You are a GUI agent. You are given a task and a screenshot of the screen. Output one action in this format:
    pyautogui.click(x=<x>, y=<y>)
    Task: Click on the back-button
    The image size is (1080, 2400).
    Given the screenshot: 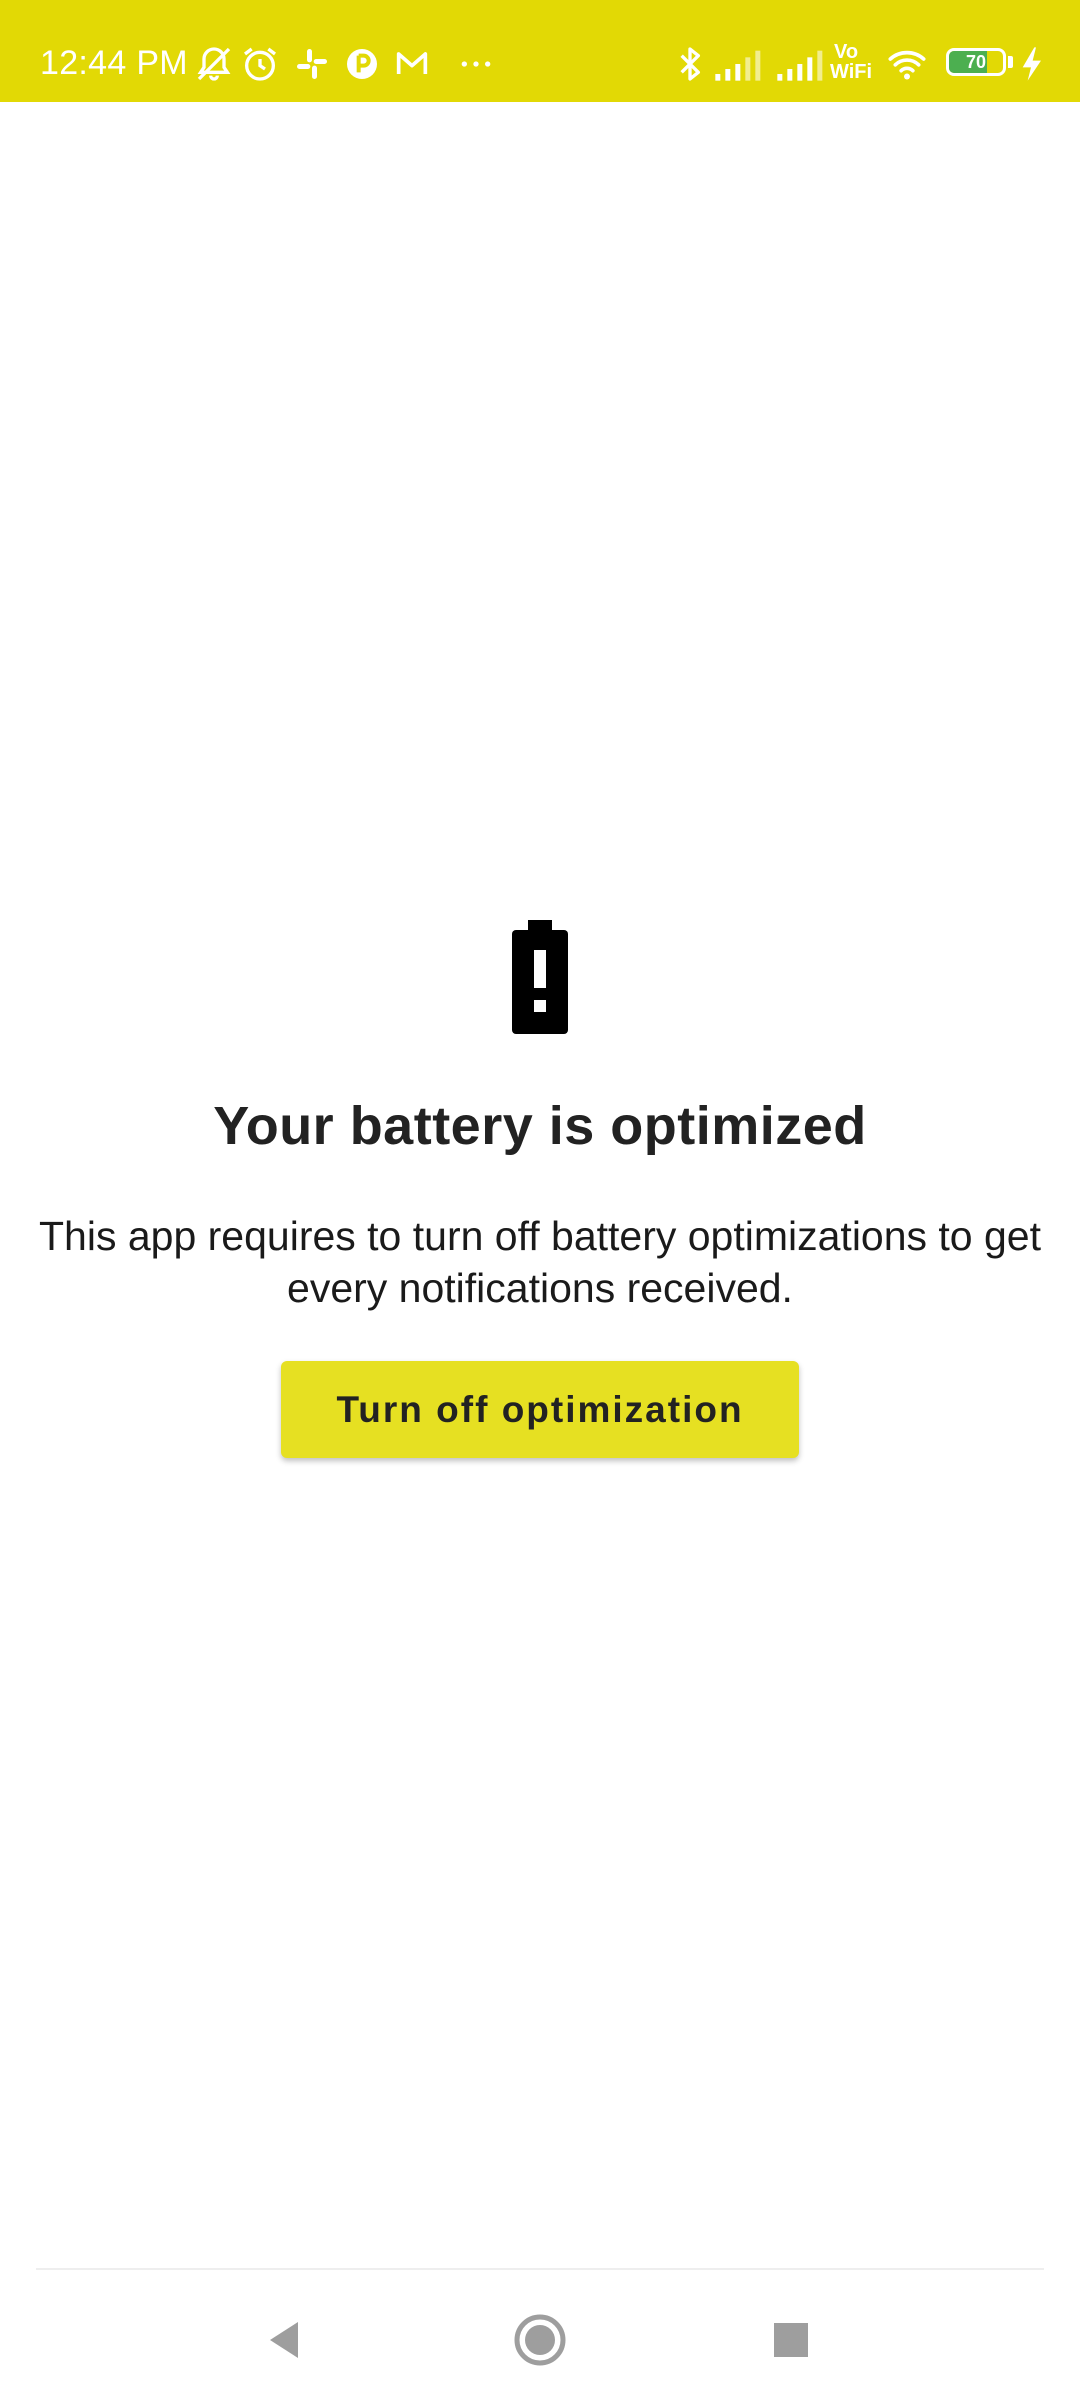 What is the action you would take?
    pyautogui.click(x=284, y=2340)
    